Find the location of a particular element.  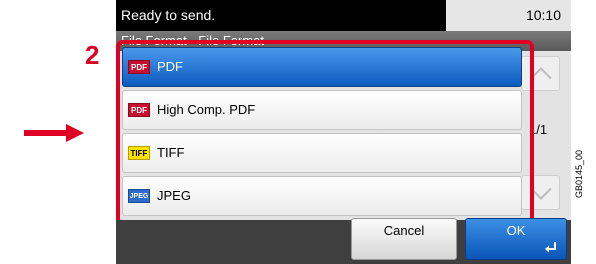

ok-button-label: OK is located at coordinates (516, 230).